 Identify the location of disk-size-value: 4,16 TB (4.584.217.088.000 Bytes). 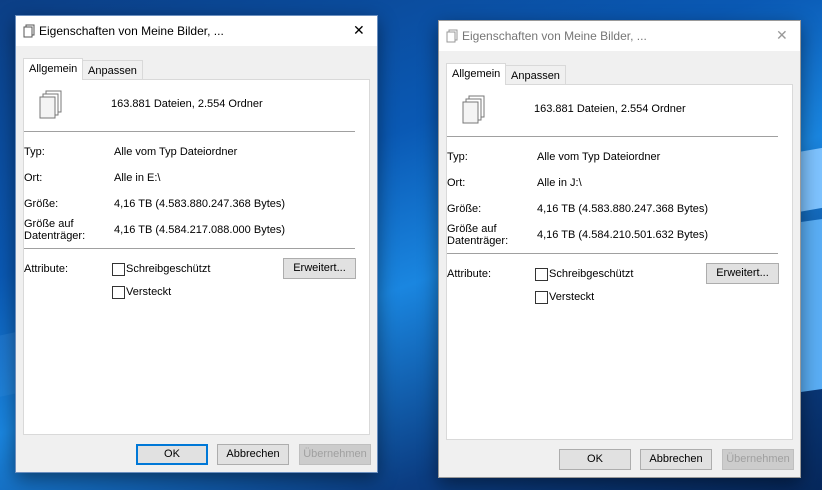
(200, 230).